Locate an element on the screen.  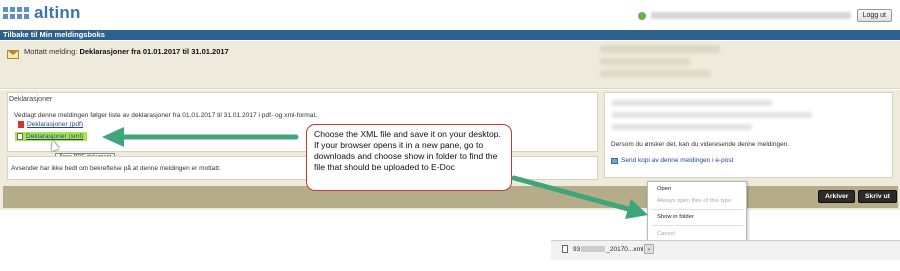
pdf-attachment-label: Deklarasjoner (pdf) is located at coordinates (55, 124).